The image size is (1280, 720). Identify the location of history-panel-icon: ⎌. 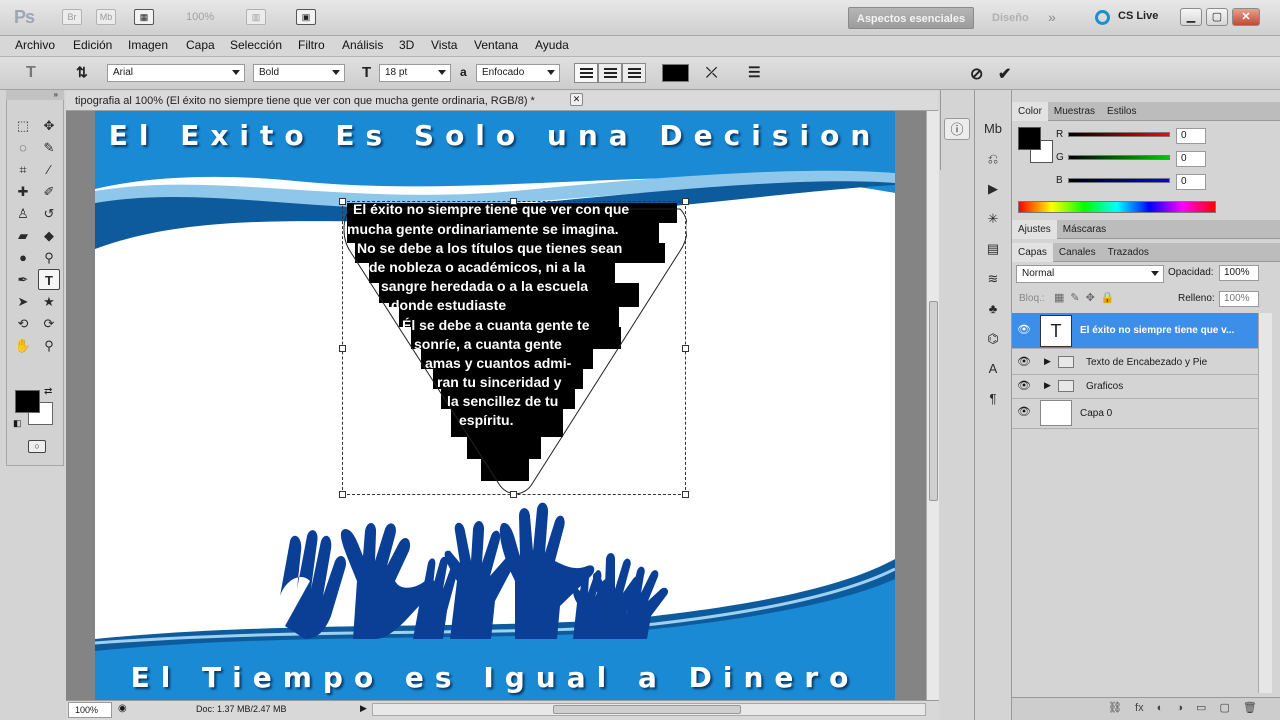
(993, 159).